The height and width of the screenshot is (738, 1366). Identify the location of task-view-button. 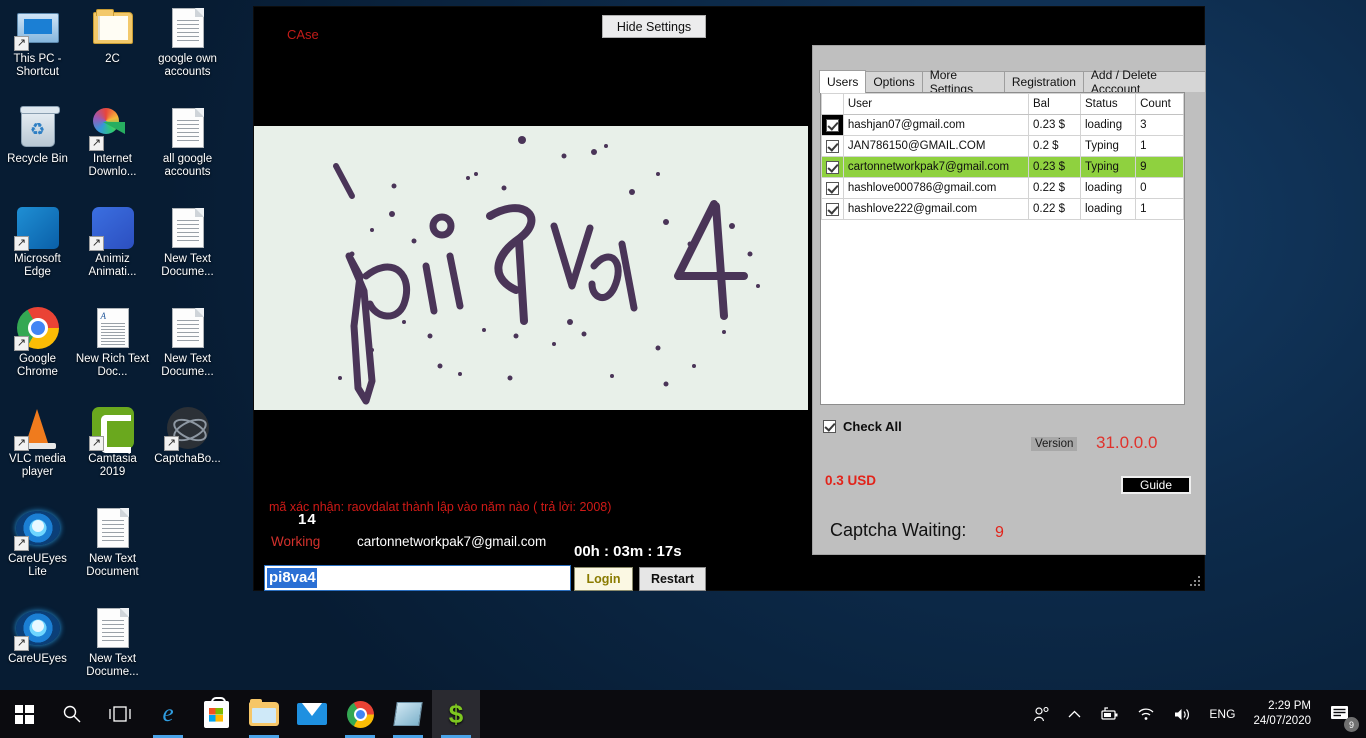
(120, 714).